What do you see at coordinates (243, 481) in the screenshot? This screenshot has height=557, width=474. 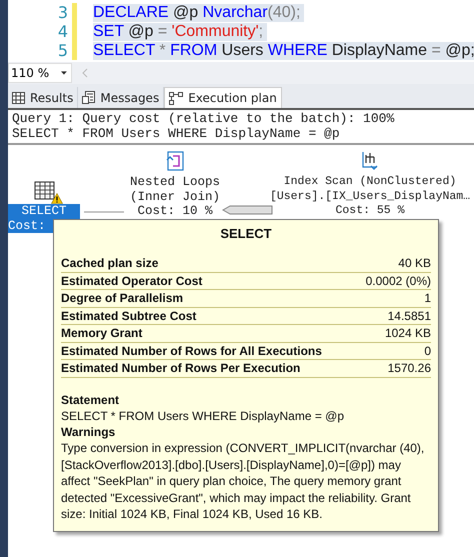 I see `section-text: Type conversion in expression (CONVERT_IMPLICIT(nvarchar (40),[StackOverflow2013].[dbo].[Users].[DisplayName],0)=[@p]) may affect "SeekPlan" in query plan choice, The query memory grant detected "ExcessiveGrant", which may impact the reliability. Grant size: Initial 1024 KB, Final 1024 KB, Used 16 KB.` at bounding box center [243, 481].